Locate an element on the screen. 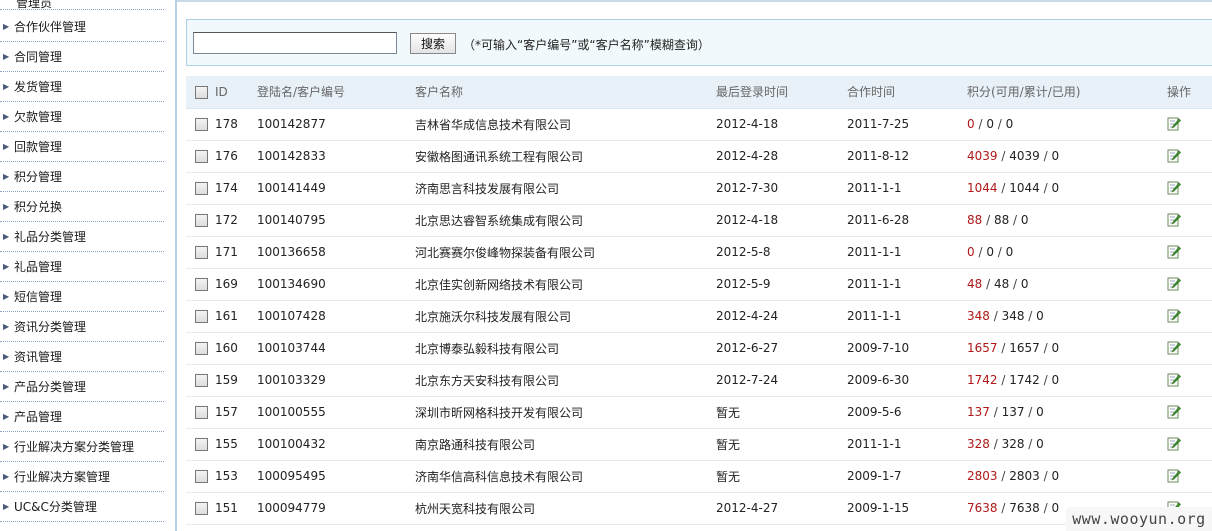 This screenshot has width=1212, height=531. sidebar-item: ▶ 礼品管理 is located at coordinates (82, 267).